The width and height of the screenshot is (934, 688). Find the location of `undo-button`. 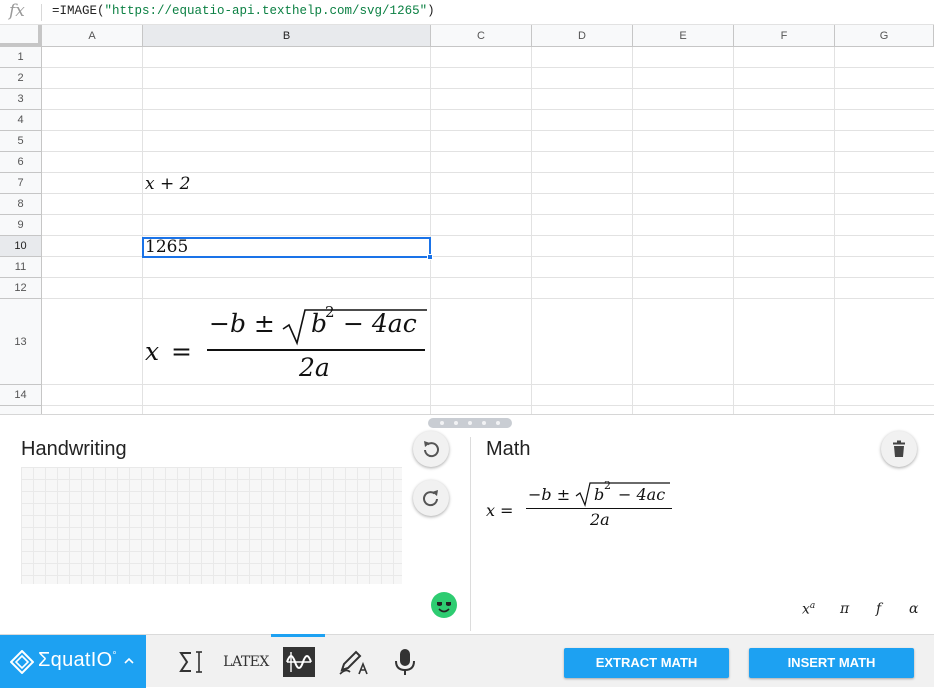

undo-button is located at coordinates (431, 449).